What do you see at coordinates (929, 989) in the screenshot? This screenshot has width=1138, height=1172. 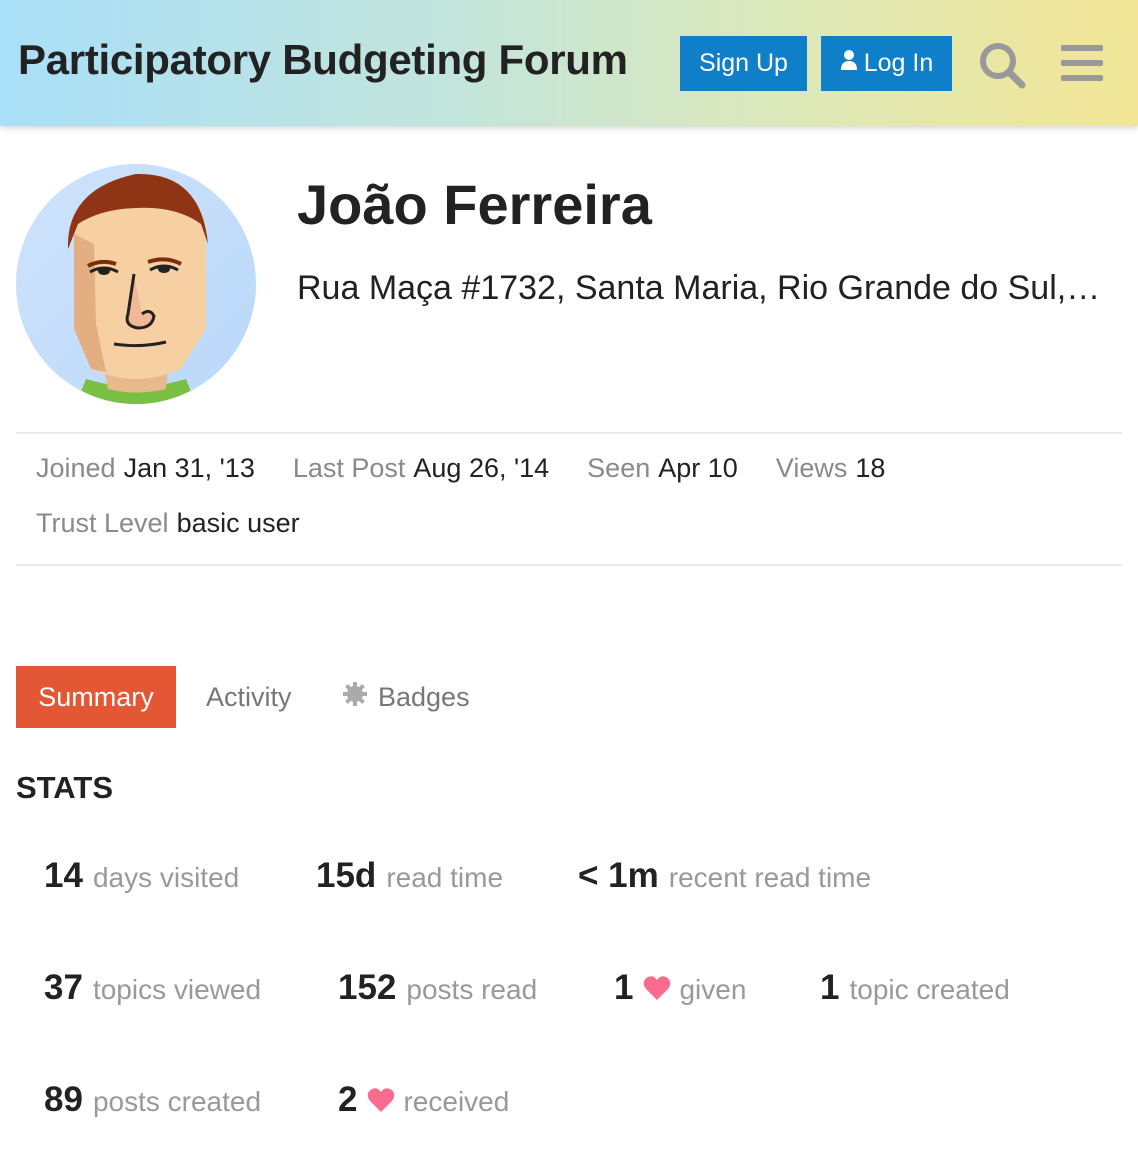 I see `stat-label: topic created` at bounding box center [929, 989].